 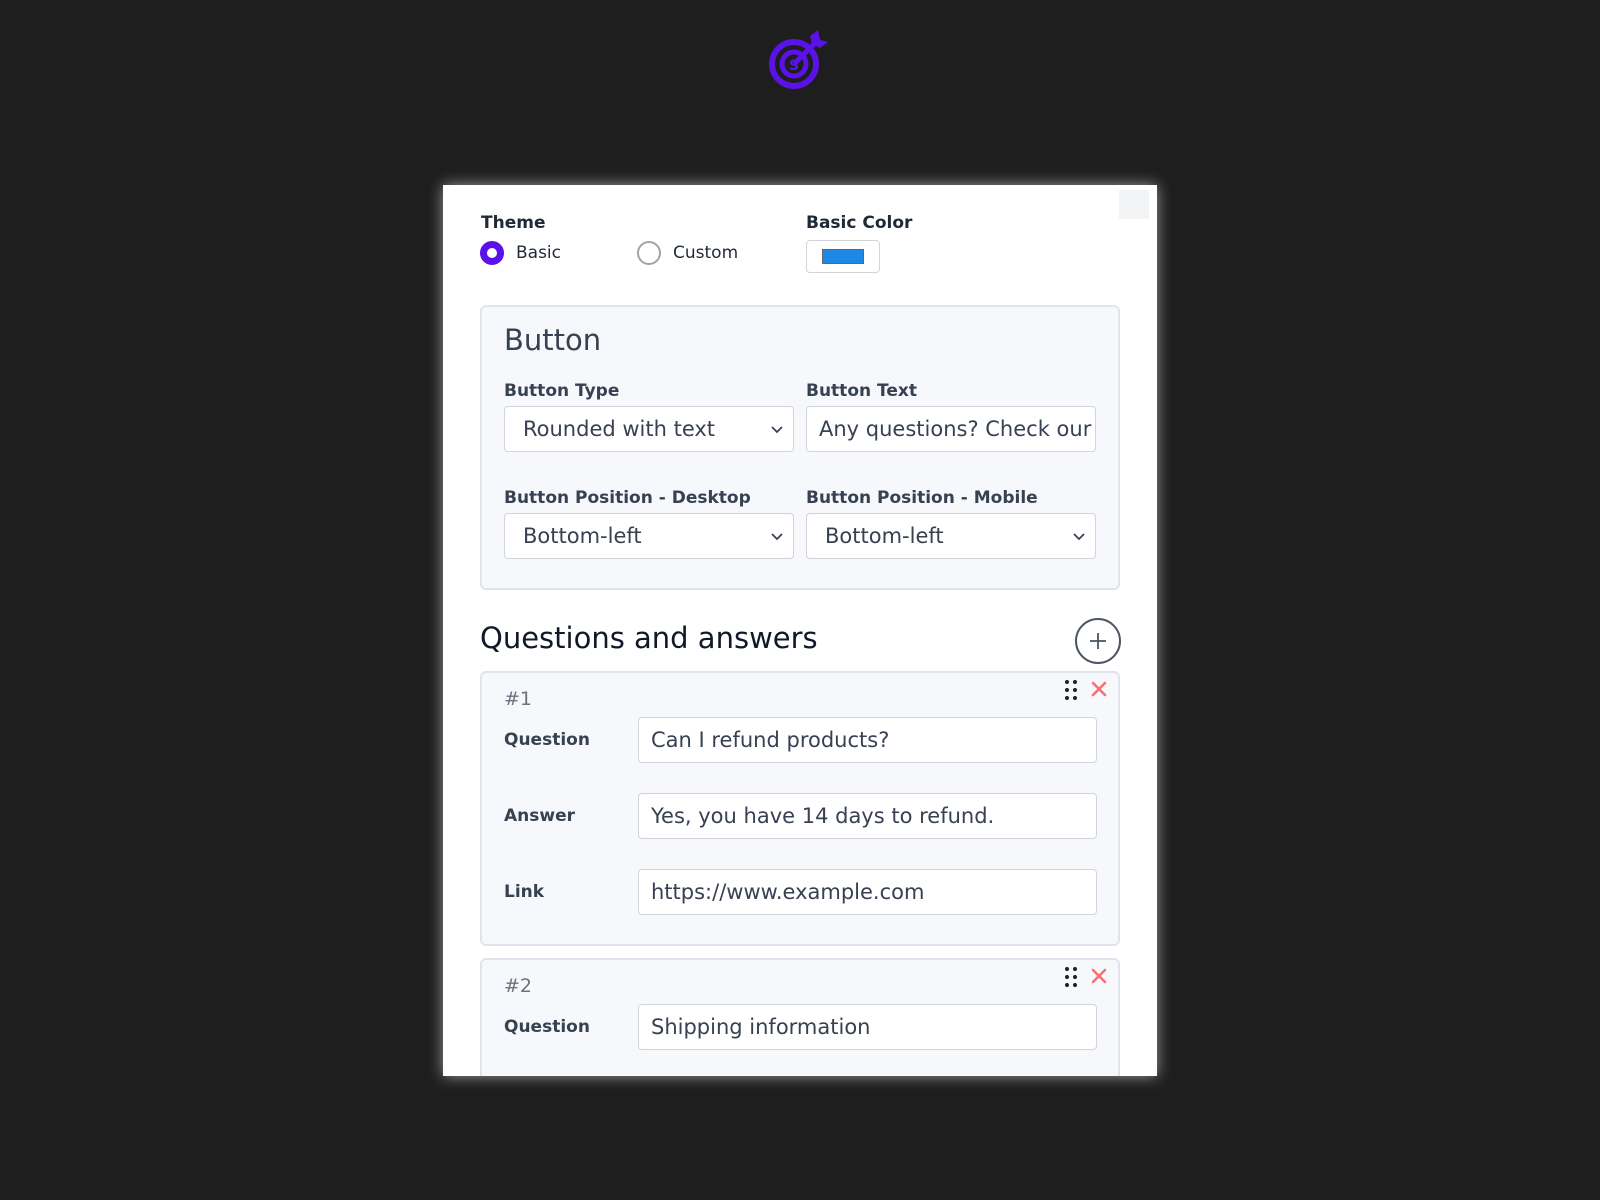 What do you see at coordinates (859, 223) in the screenshot?
I see `basic-color-label: Basic Color` at bounding box center [859, 223].